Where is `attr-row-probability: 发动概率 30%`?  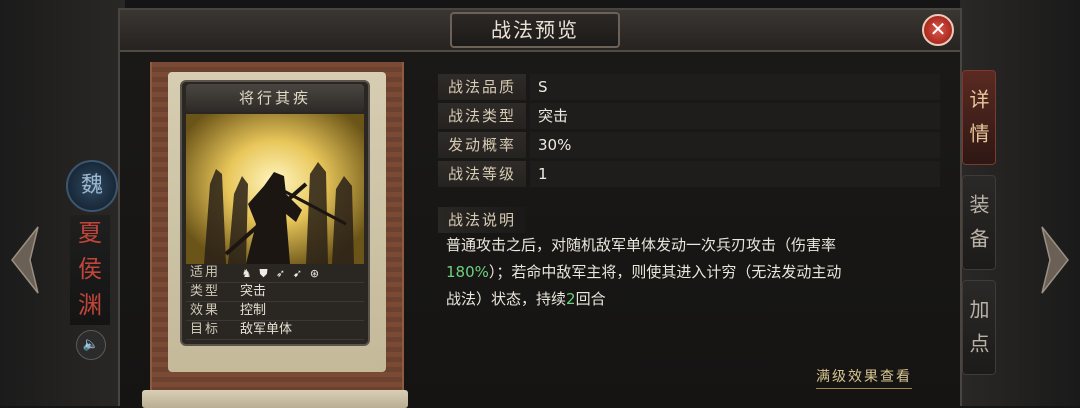
attr-row-probability: 发动概率 30% is located at coordinates (689, 145).